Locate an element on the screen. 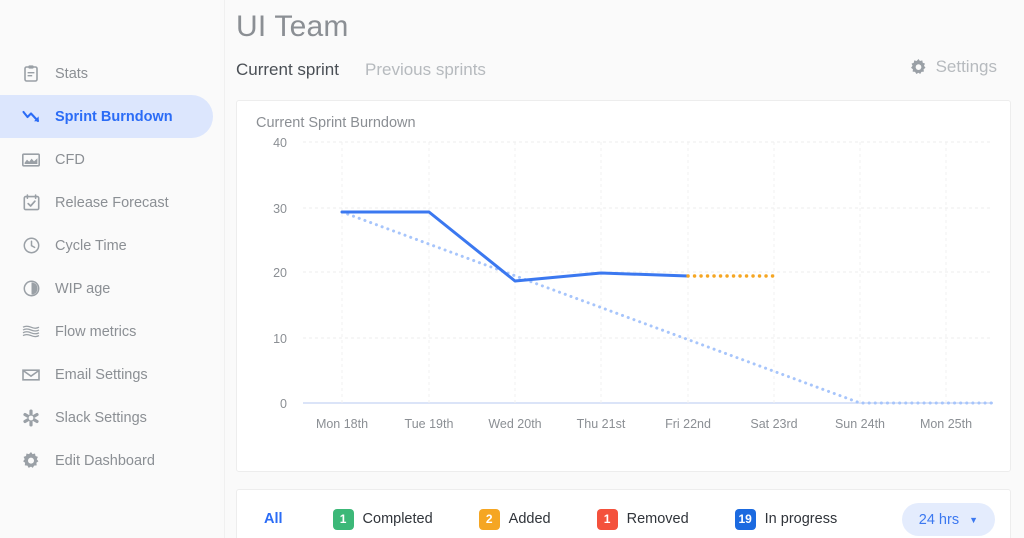  sidebar-item-flow-metrics: Flow metrics is located at coordinates (106, 331).